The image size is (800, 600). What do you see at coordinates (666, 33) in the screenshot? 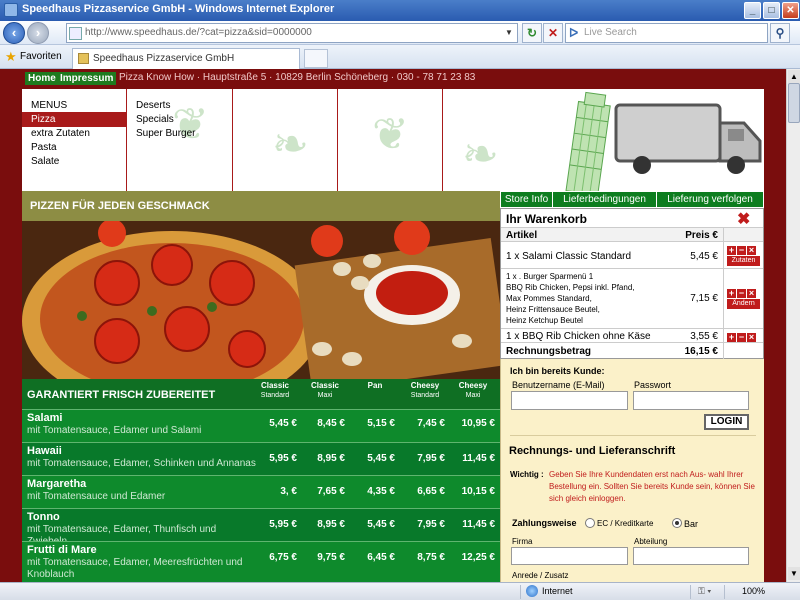
I see `search-input: ᐅ Live Search` at bounding box center [666, 33].